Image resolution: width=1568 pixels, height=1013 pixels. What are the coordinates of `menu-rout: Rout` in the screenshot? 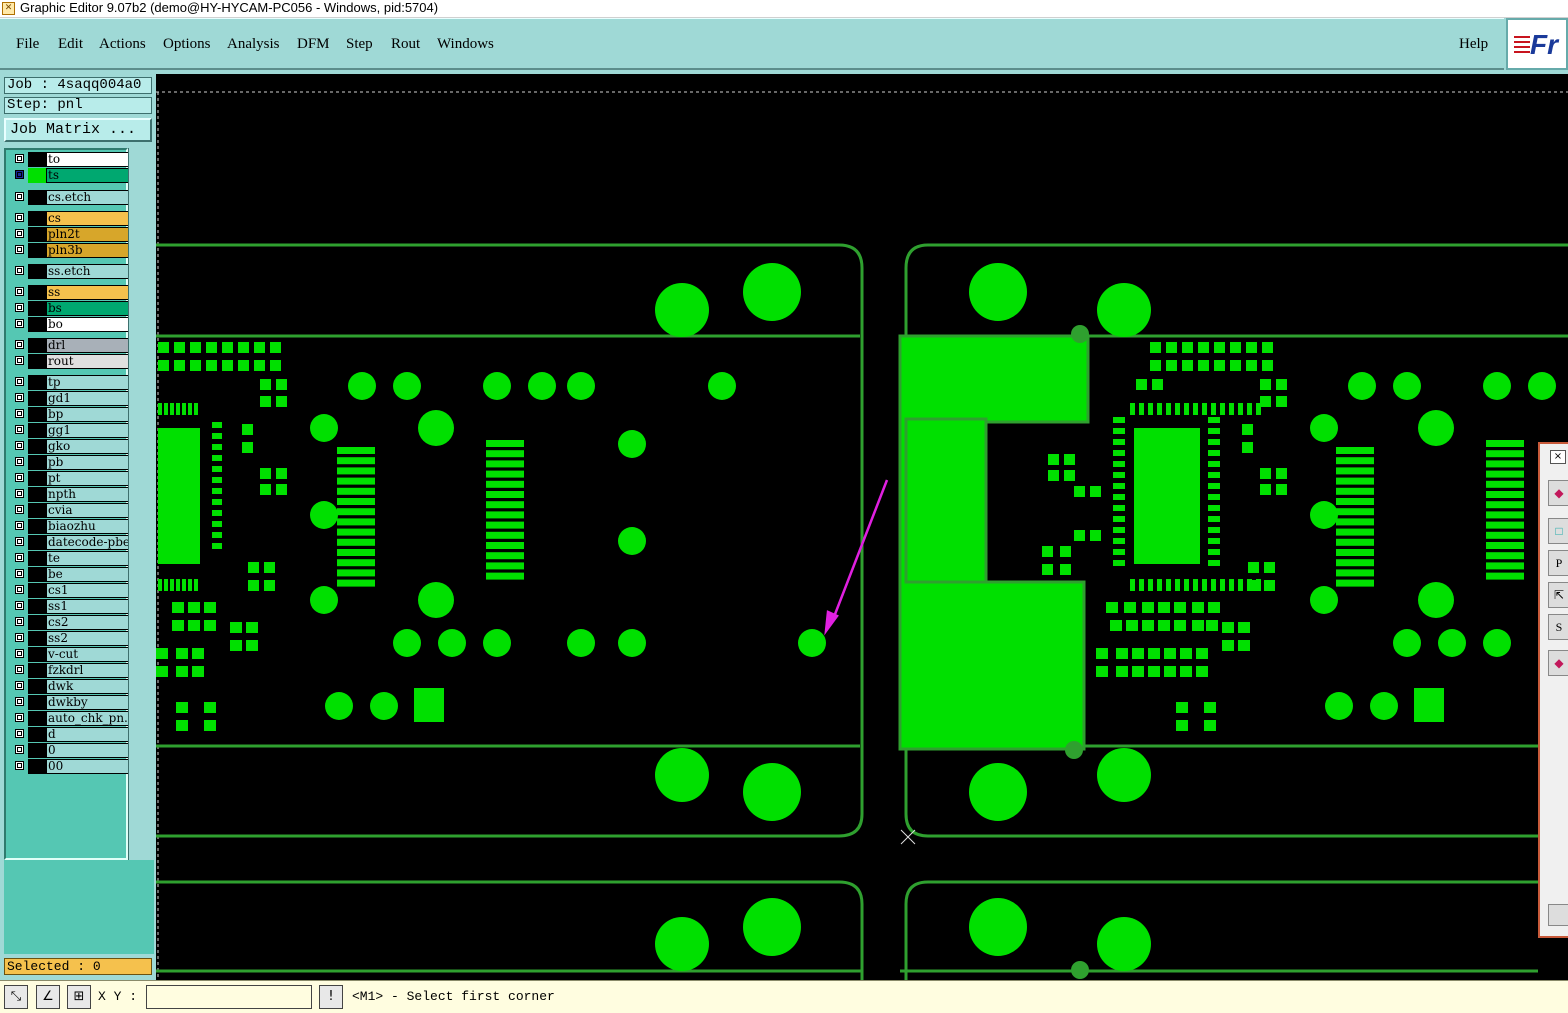 It's located at (405, 44).